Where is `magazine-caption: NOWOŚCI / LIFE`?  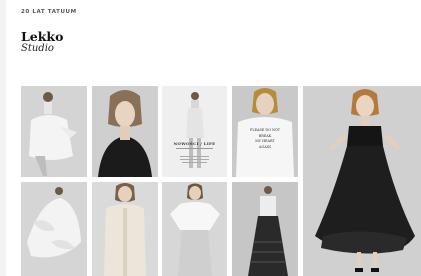 magazine-caption: NOWOŚCI / LIFE is located at coordinates (194, 143).